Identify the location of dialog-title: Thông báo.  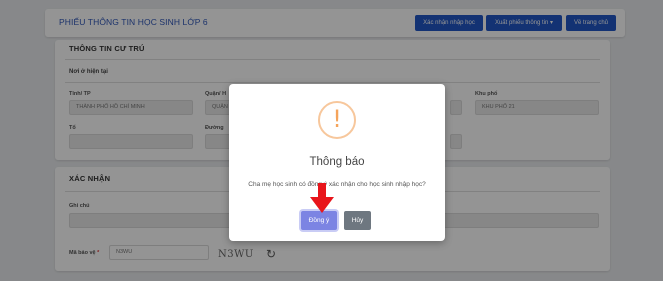
(337, 162).